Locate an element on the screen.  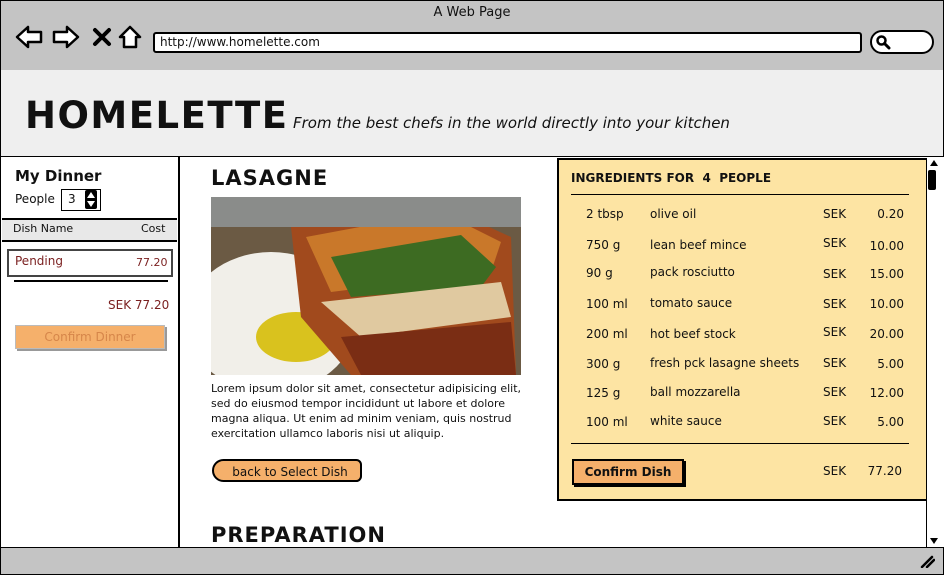
ingredient-price: 12.00 is located at coordinates (886, 393).